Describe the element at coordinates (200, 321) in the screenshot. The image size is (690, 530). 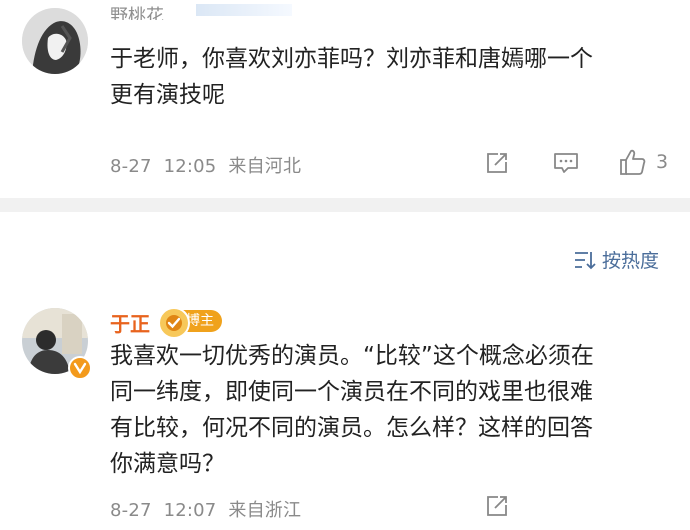
I see `badge-label: 博主` at that location.